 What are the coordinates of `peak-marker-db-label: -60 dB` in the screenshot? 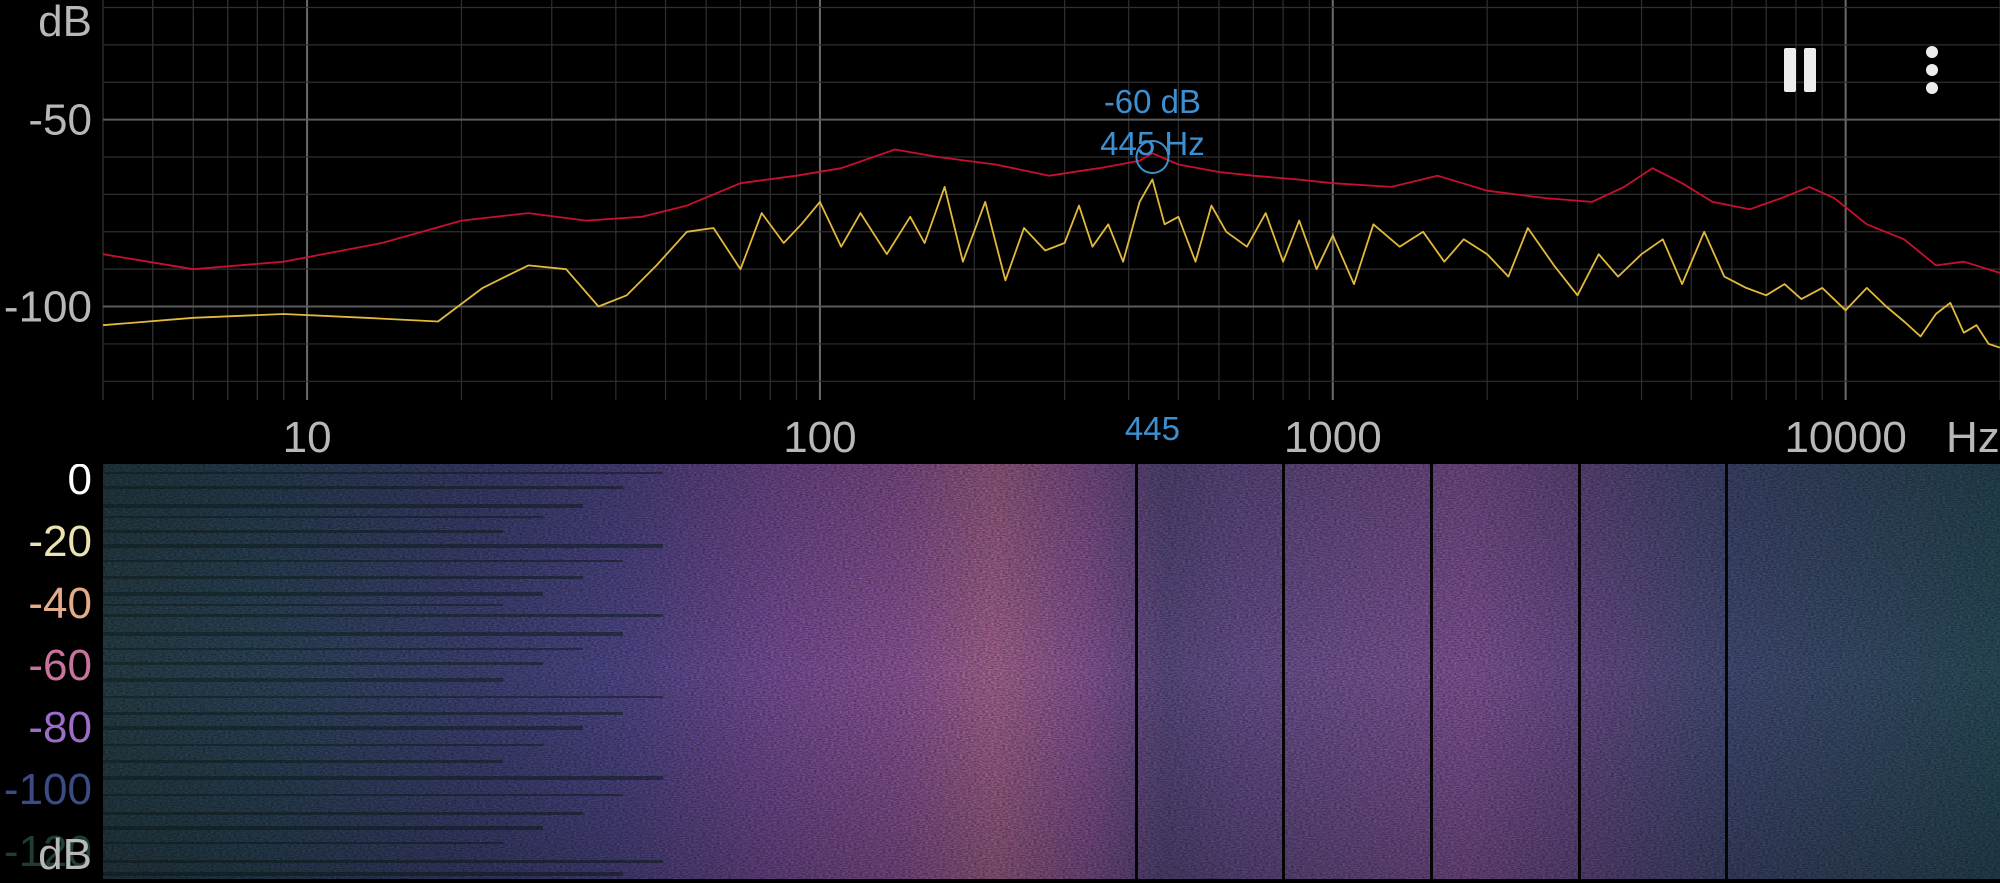 It's located at (1152, 101).